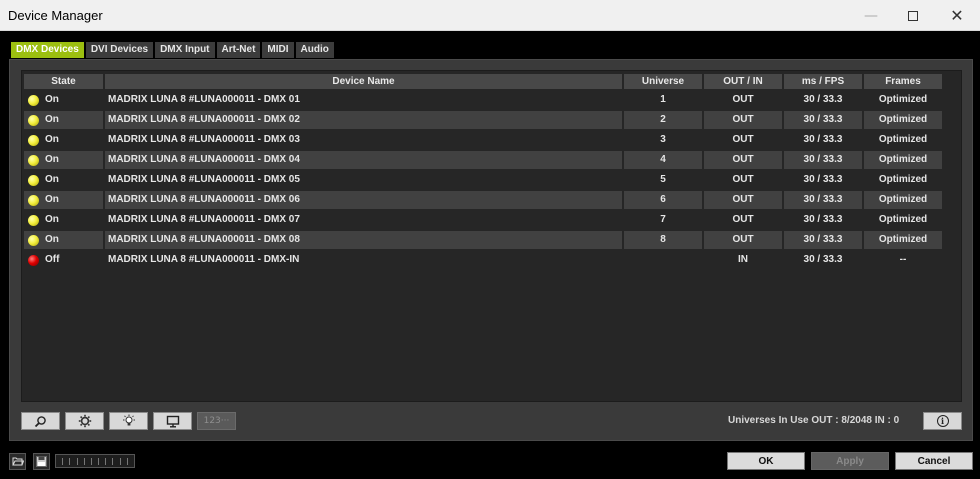 This screenshot has width=980, height=479. I want to click on universe-cell, so click(663, 260).